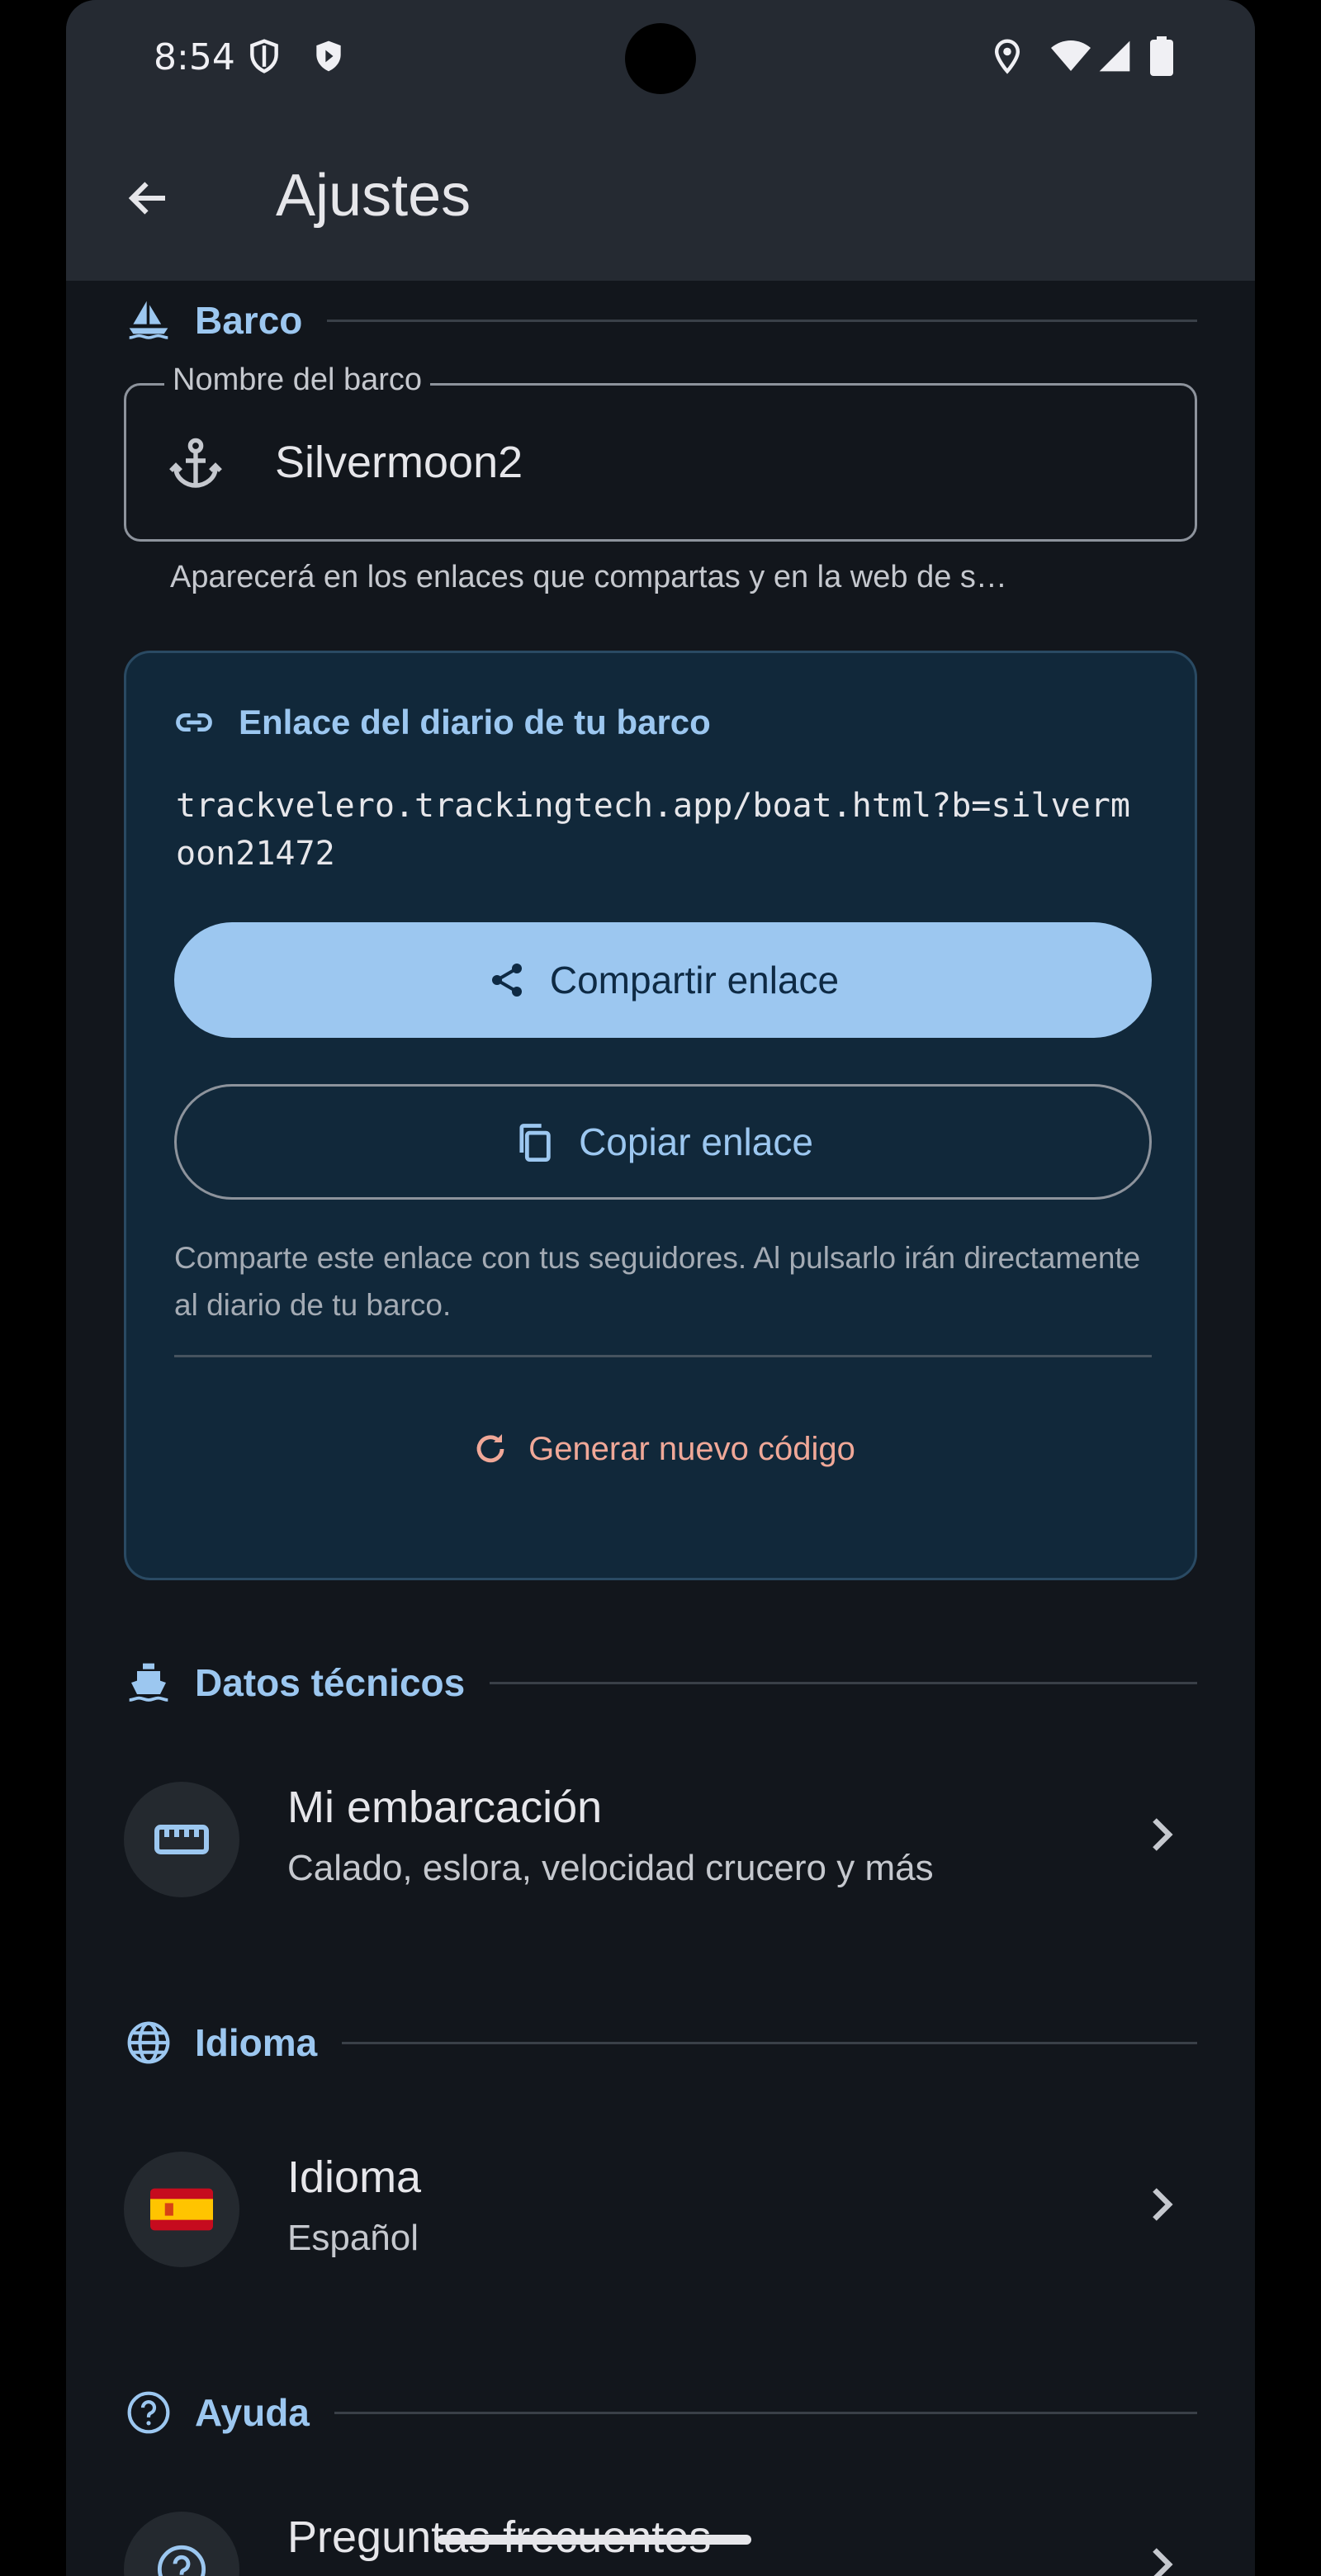  I want to click on back-button, so click(149, 198).